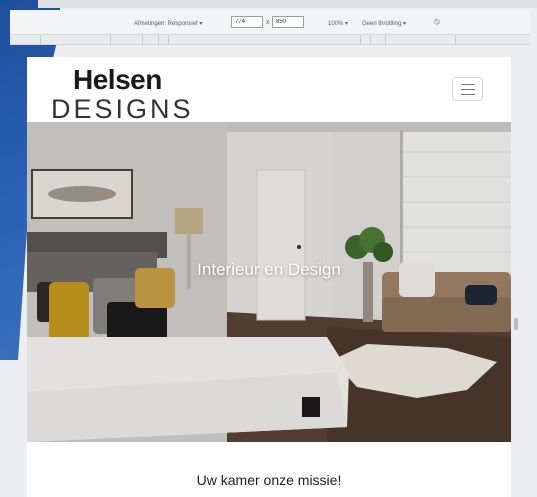  What do you see at coordinates (467, 89) in the screenshot?
I see `hamburger-icon` at bounding box center [467, 89].